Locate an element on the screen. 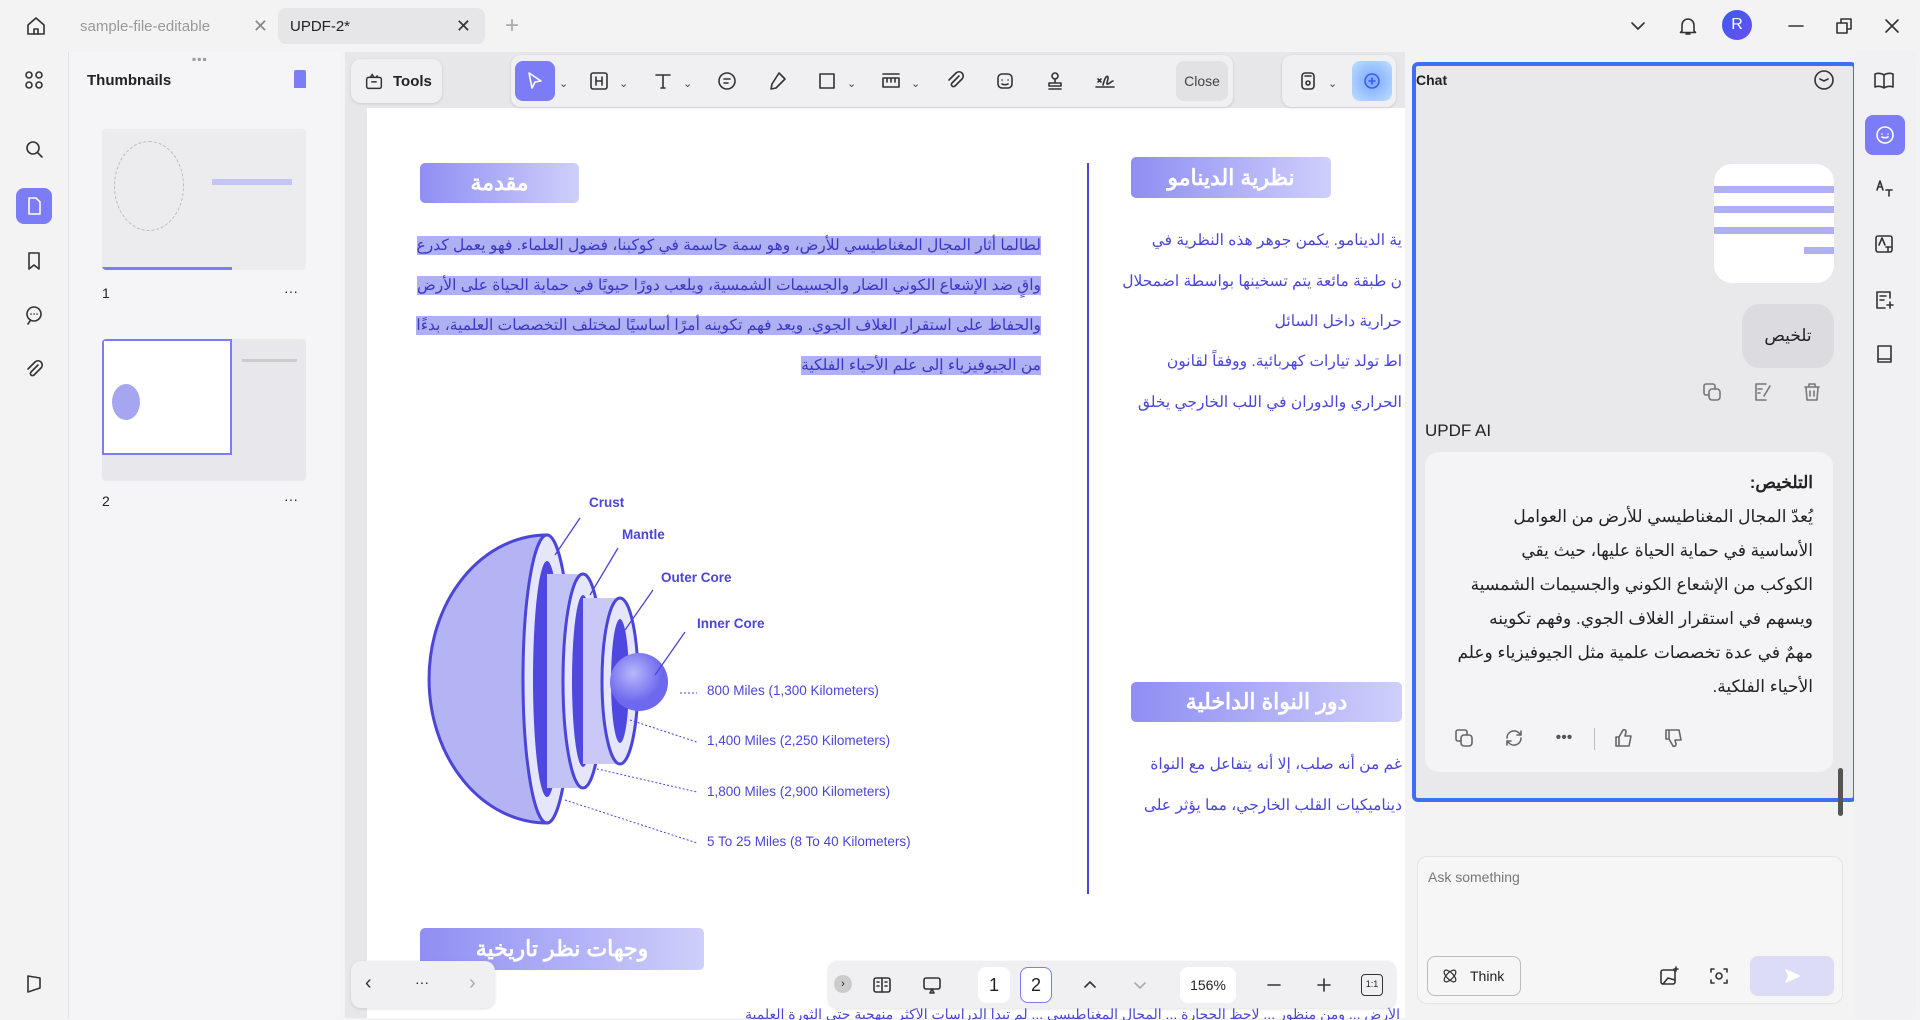  measurement-label: 800 Miles (1,300 Kilometers) is located at coordinates (793, 690).